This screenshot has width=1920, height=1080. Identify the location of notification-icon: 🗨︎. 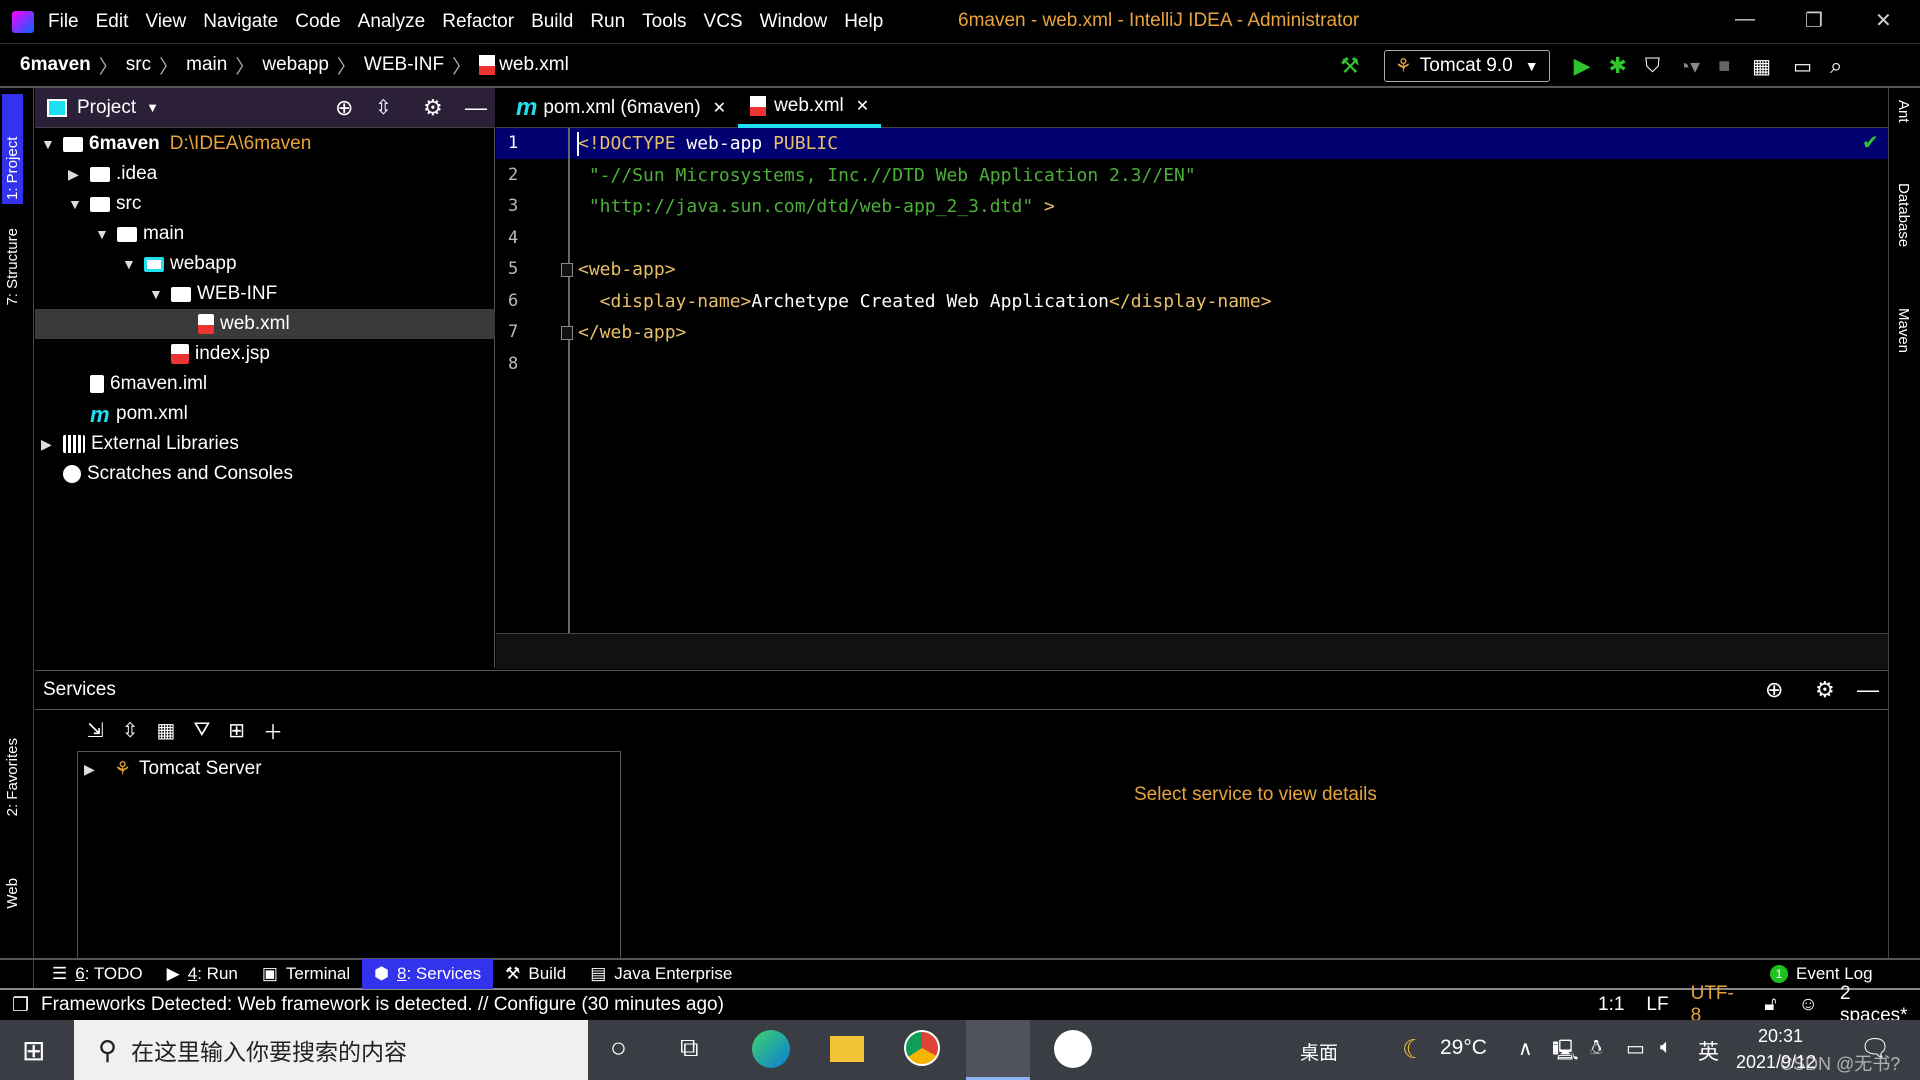
(1875, 1048).